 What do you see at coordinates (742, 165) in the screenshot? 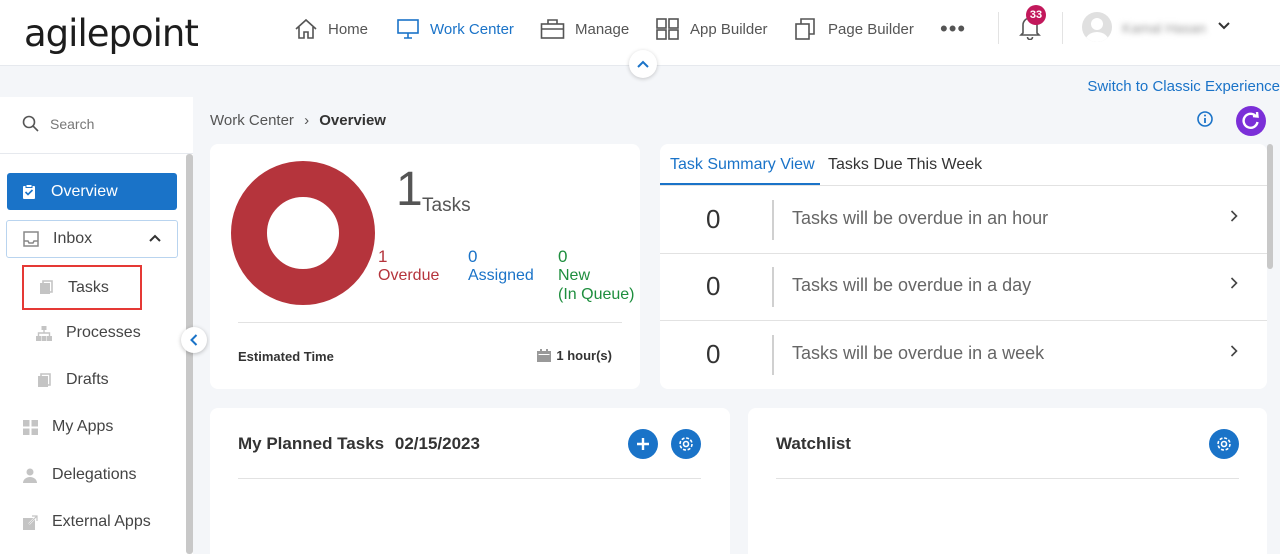
I see `tab-task-summary-view: Task Summary View` at bounding box center [742, 165].